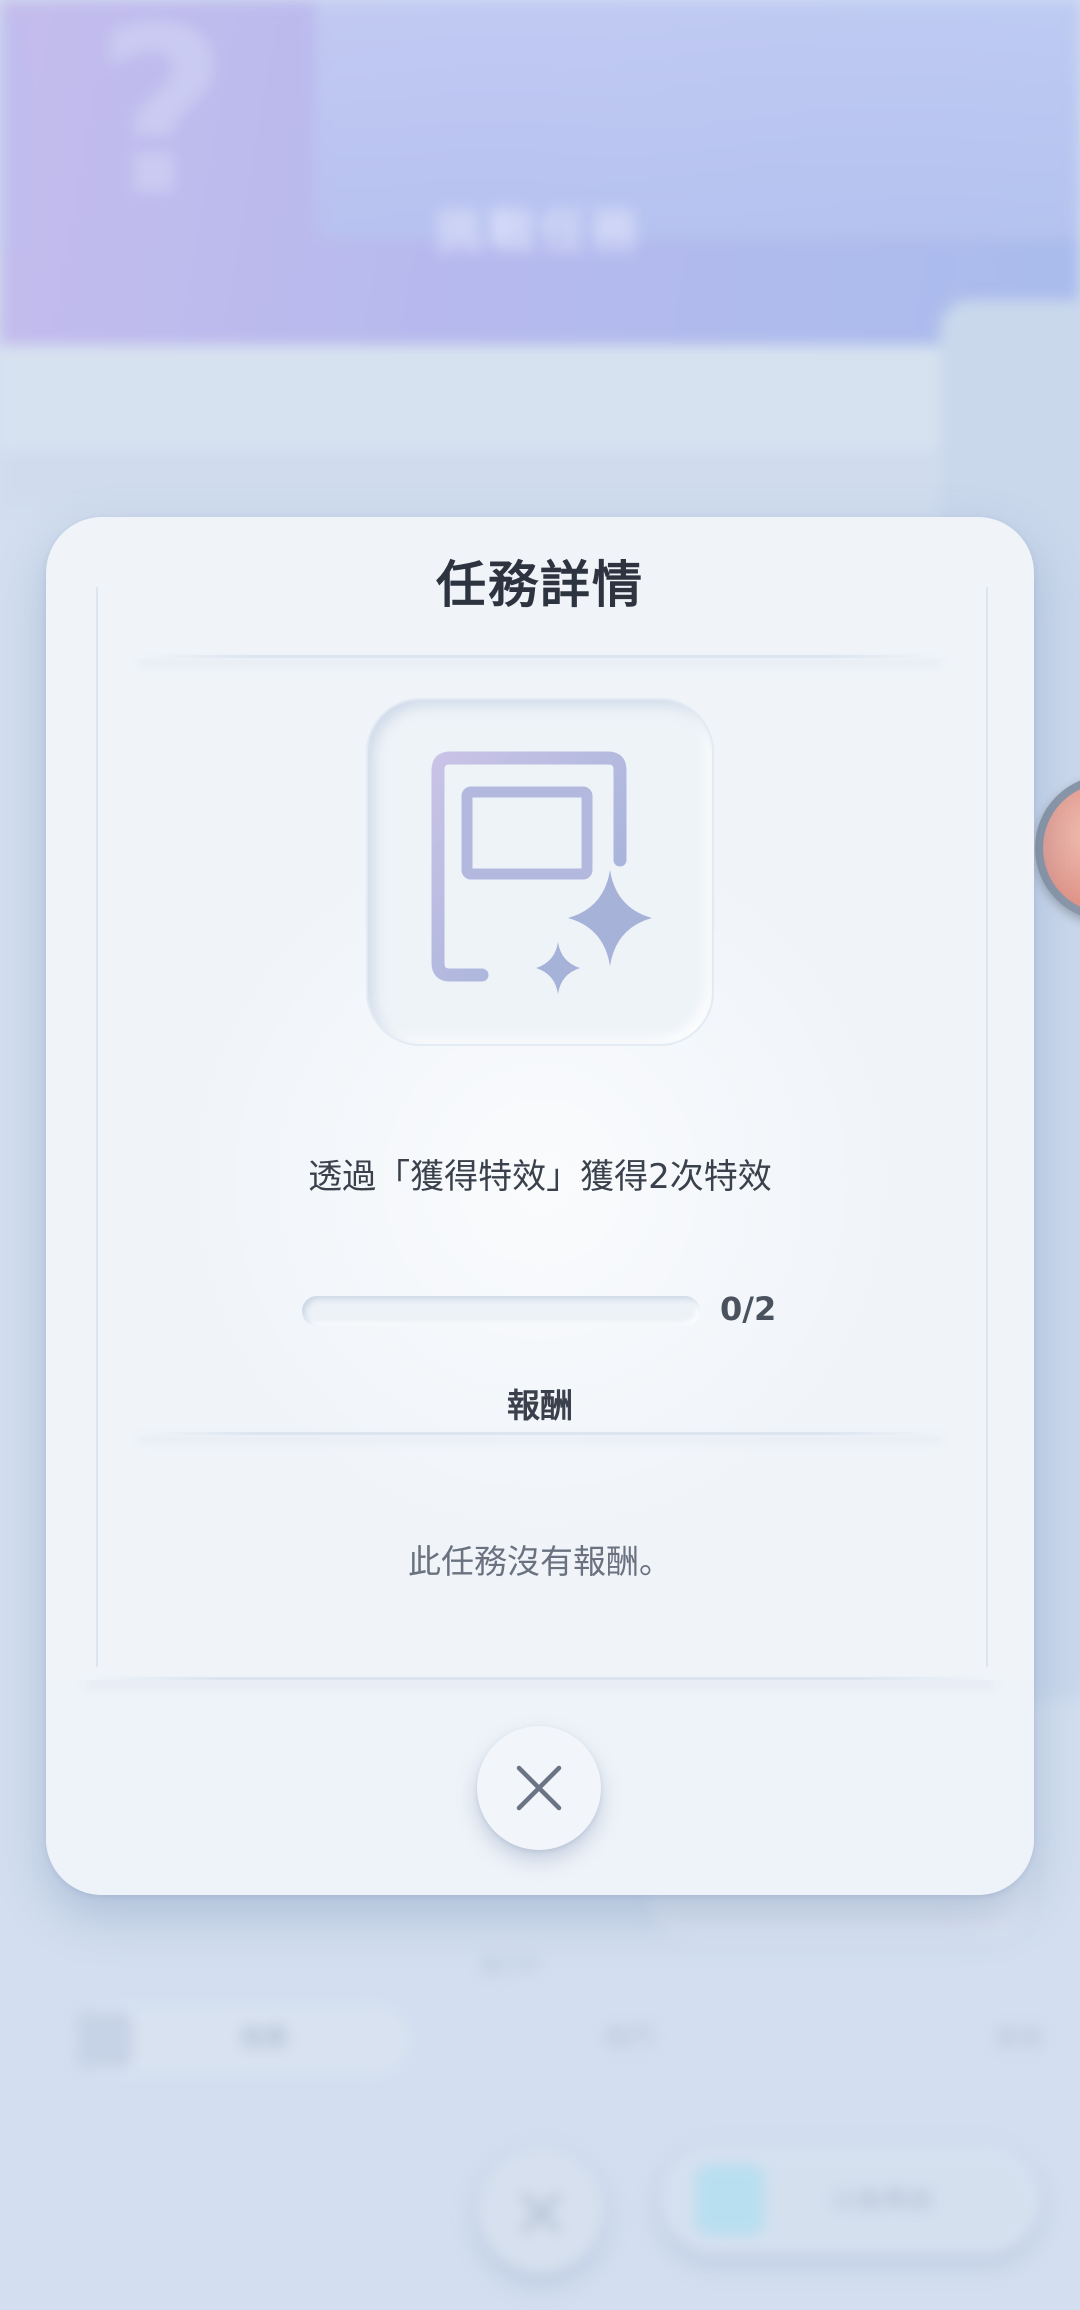  What do you see at coordinates (540, 585) in the screenshot?
I see `dialog-title: 任務詳情` at bounding box center [540, 585].